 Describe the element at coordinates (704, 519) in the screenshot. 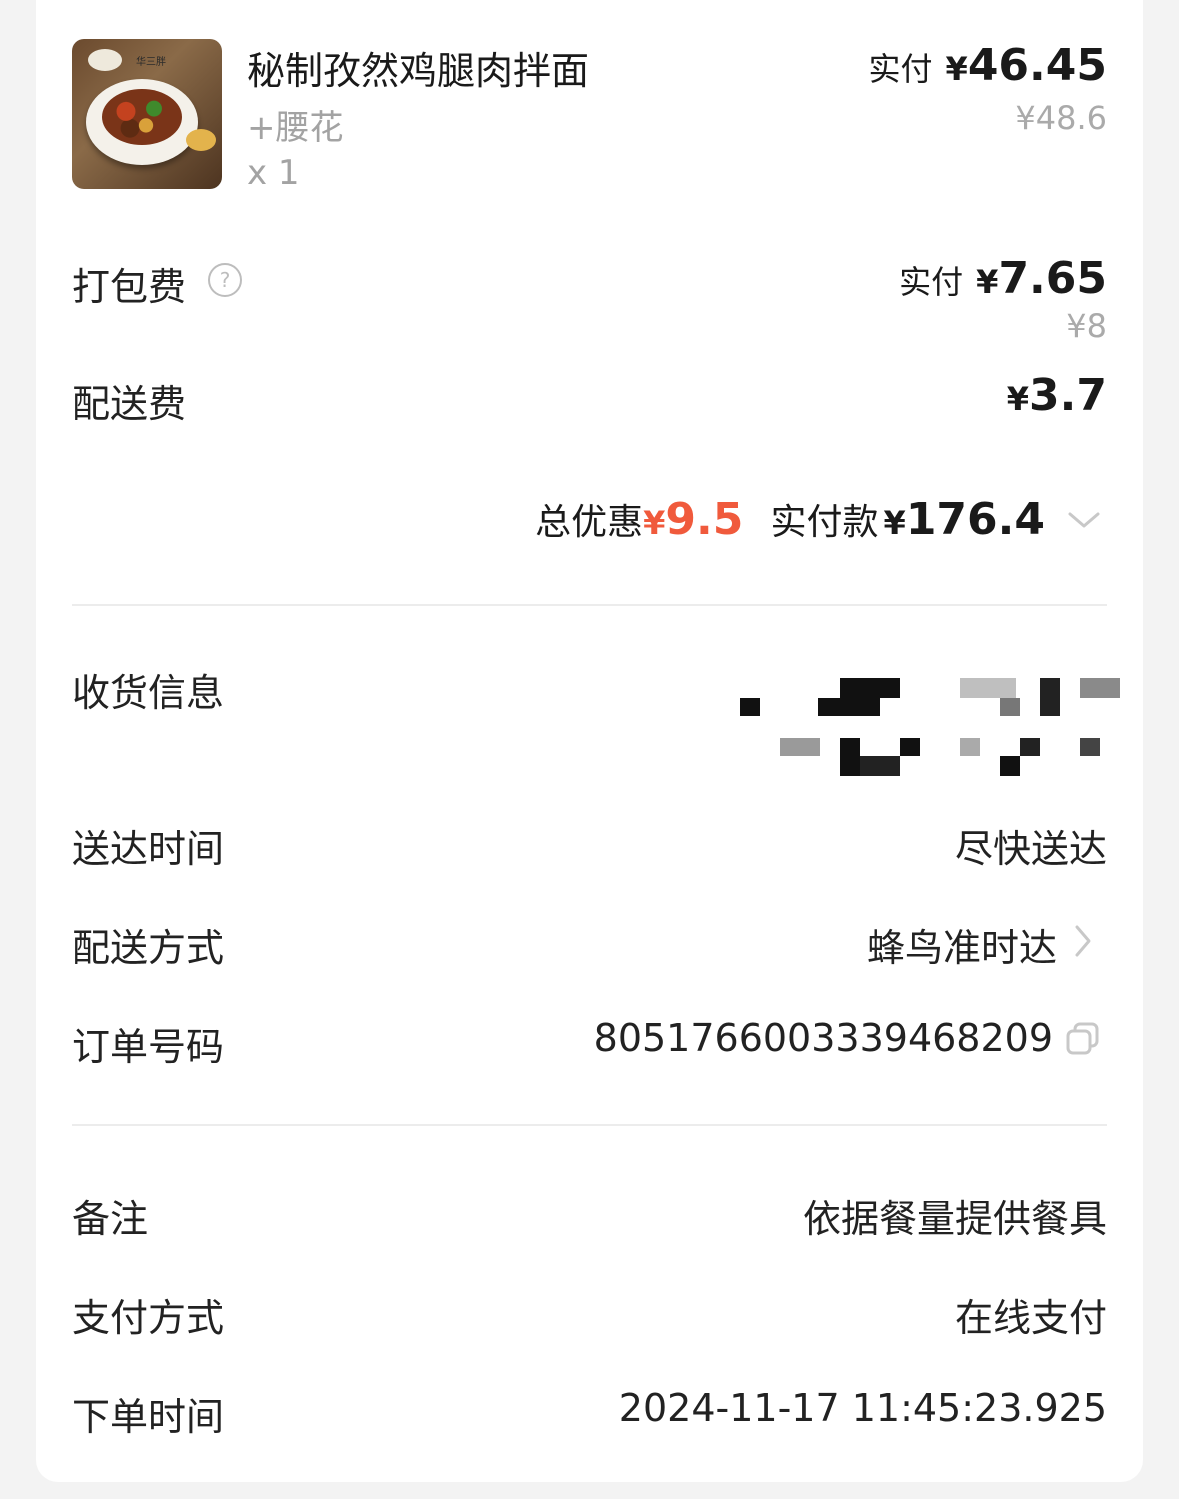

I see `discount-value: 9.5` at that location.